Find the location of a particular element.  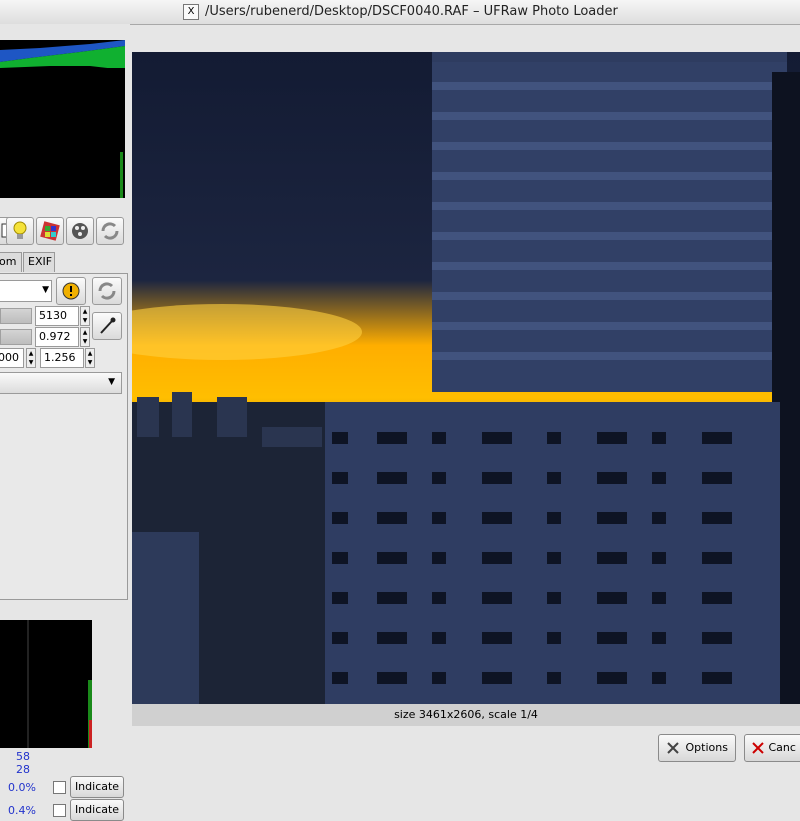

color-chart-icon is located at coordinates (50, 231).